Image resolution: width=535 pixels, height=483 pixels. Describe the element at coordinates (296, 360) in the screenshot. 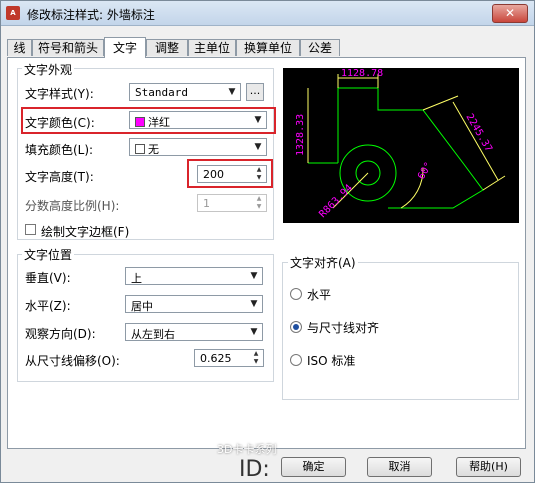

I see `align-iso-radio` at that location.